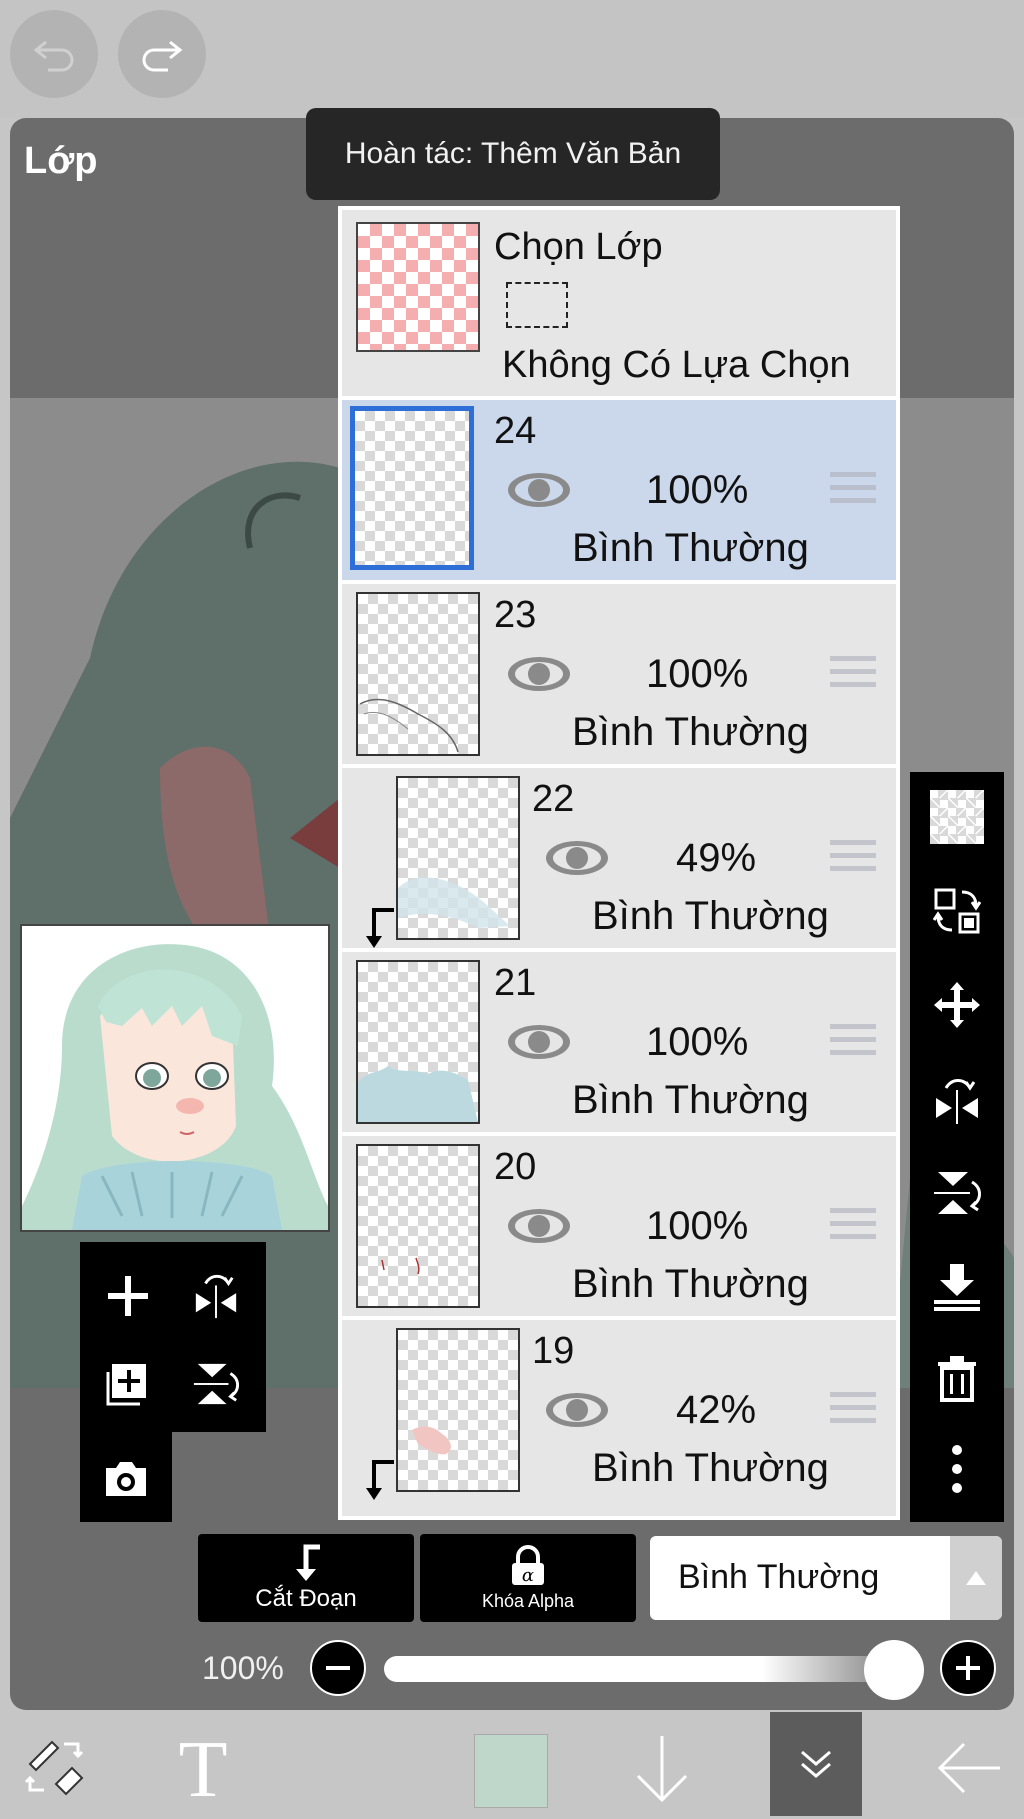 Image resolution: width=1024 pixels, height=1819 pixels. What do you see at coordinates (654, 1669) in the screenshot?
I see `opacity-slider` at bounding box center [654, 1669].